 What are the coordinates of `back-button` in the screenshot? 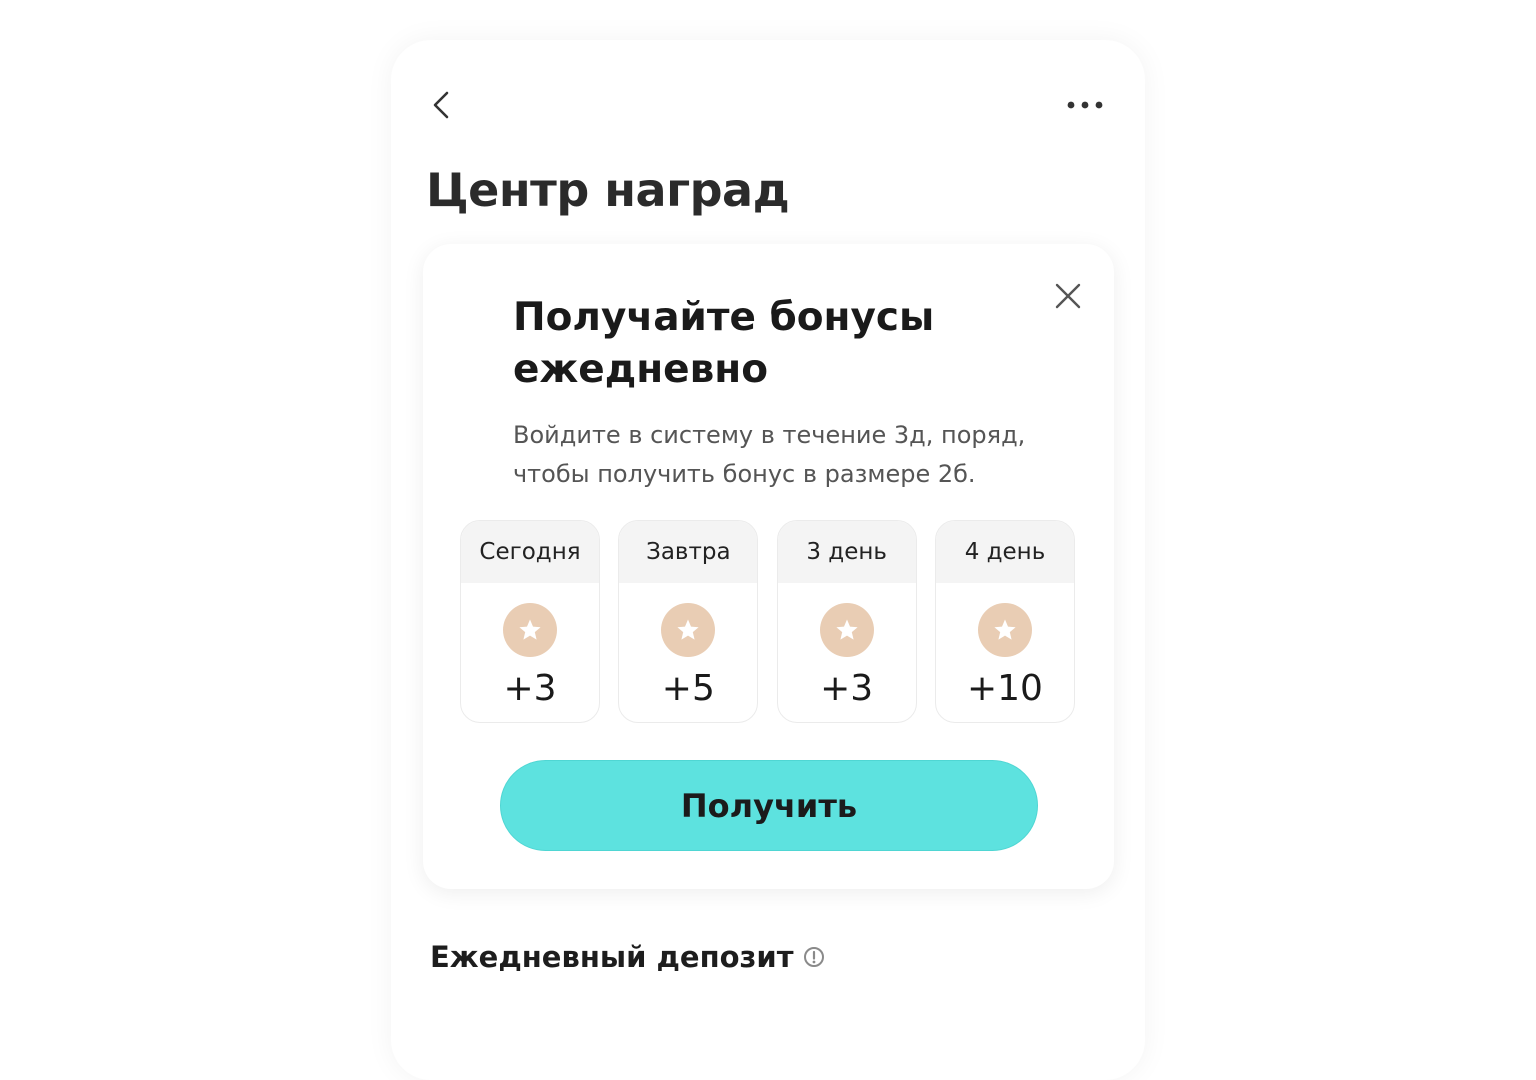 It's located at (441, 105).